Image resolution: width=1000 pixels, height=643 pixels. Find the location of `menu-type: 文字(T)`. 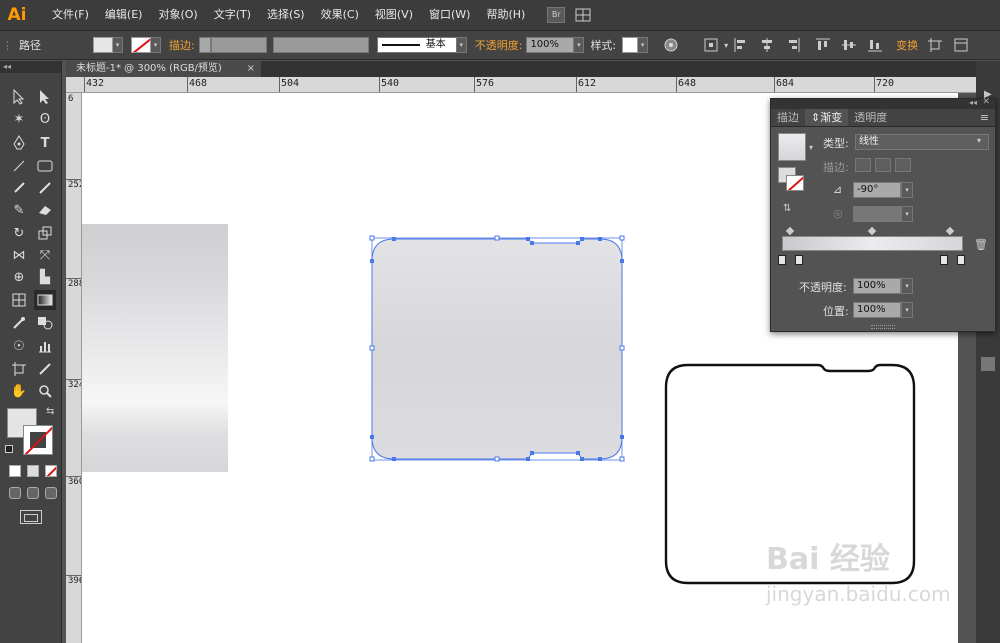

menu-type: 文字(T) is located at coordinates (232, 15).